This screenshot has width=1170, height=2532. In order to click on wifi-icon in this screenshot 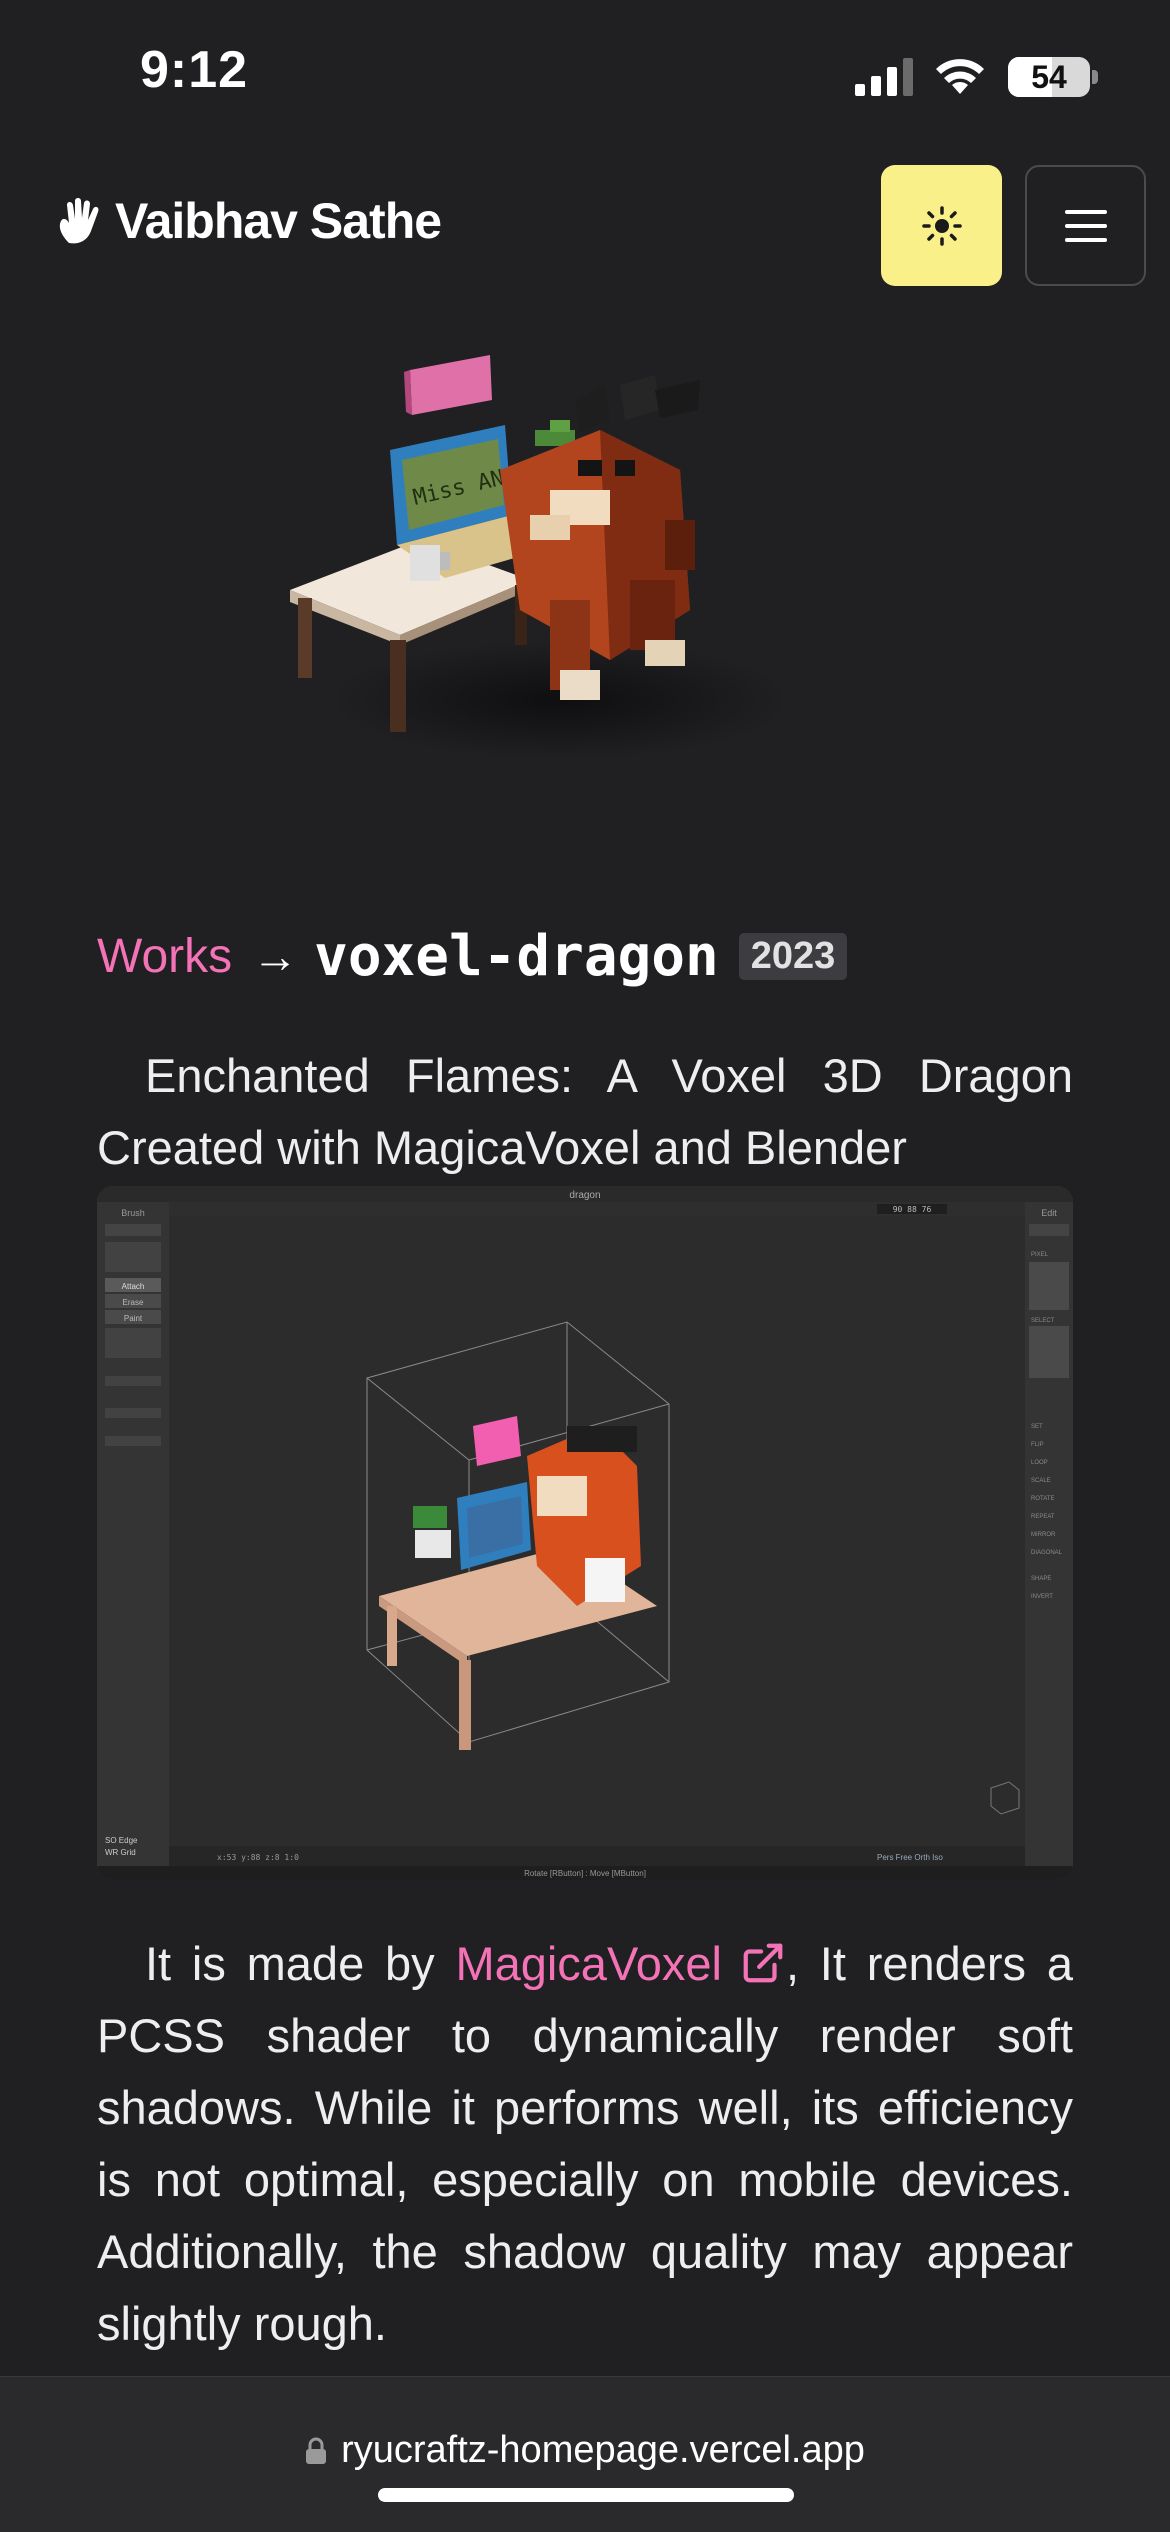, I will do `click(960, 76)`.